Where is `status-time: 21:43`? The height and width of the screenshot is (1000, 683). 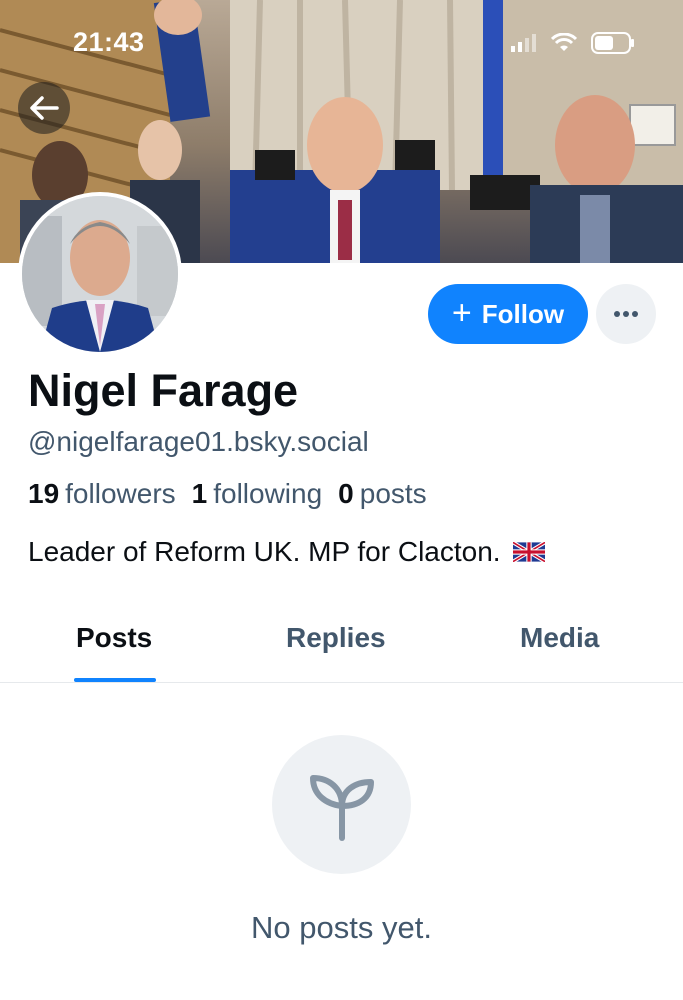 status-time: 21:43 is located at coordinates (109, 42).